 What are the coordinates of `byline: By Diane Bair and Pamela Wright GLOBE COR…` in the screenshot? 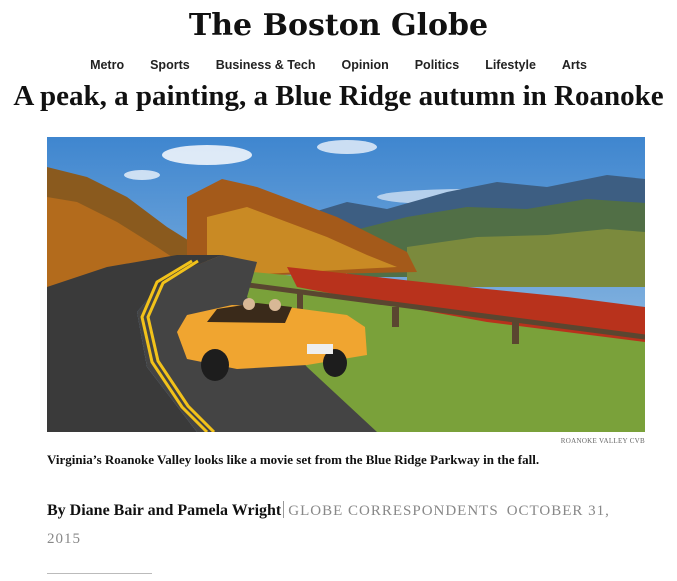 It's located at (347, 525).